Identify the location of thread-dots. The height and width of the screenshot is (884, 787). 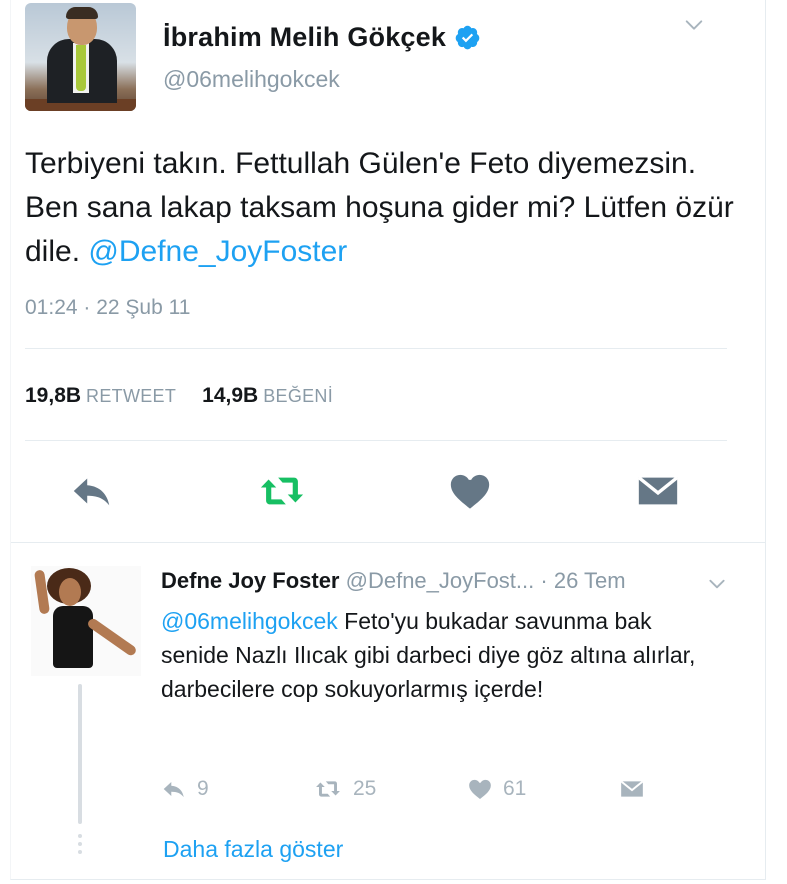
(80, 846).